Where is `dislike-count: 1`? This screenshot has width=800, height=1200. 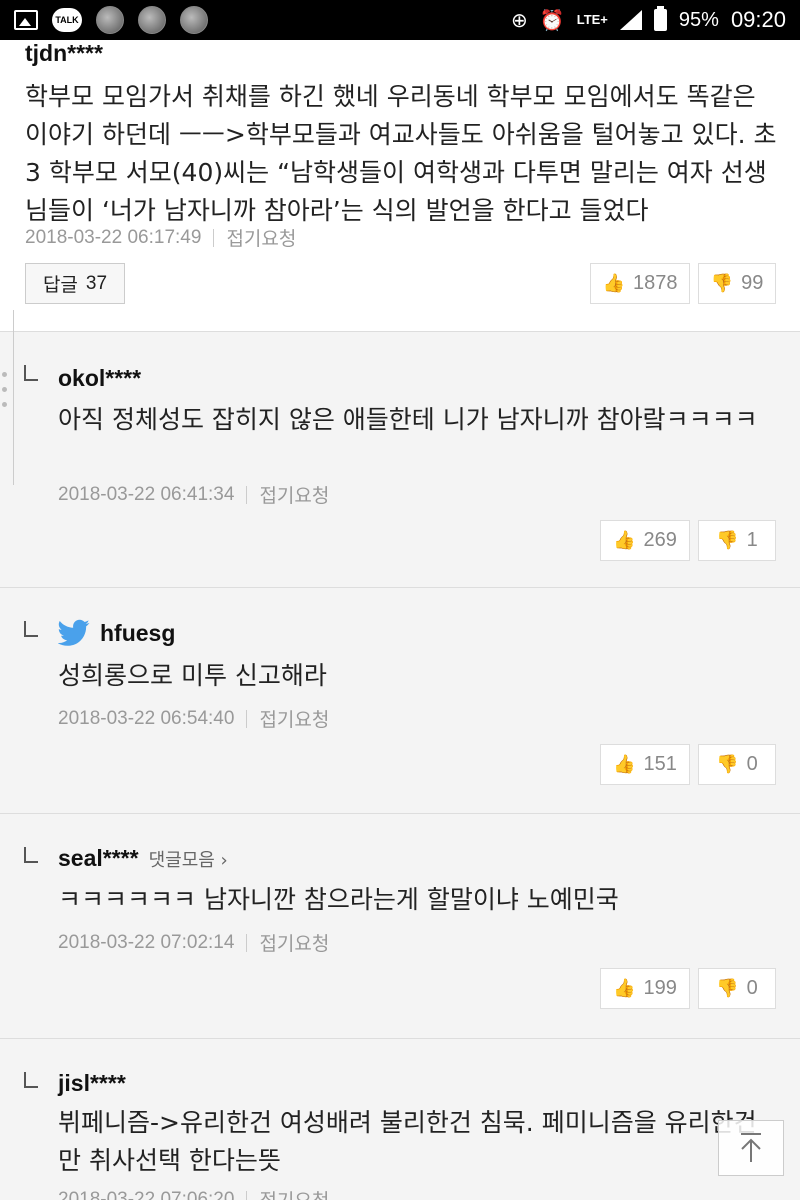 dislike-count: 1 is located at coordinates (752, 540).